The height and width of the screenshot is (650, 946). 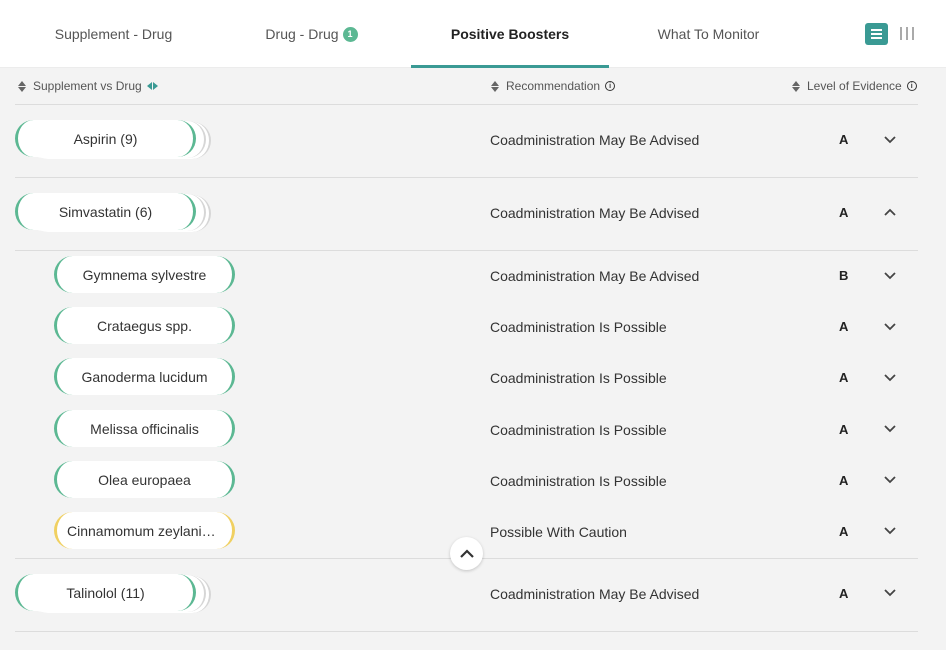 What do you see at coordinates (350, 34) in the screenshot?
I see `count-badge: 1` at bounding box center [350, 34].